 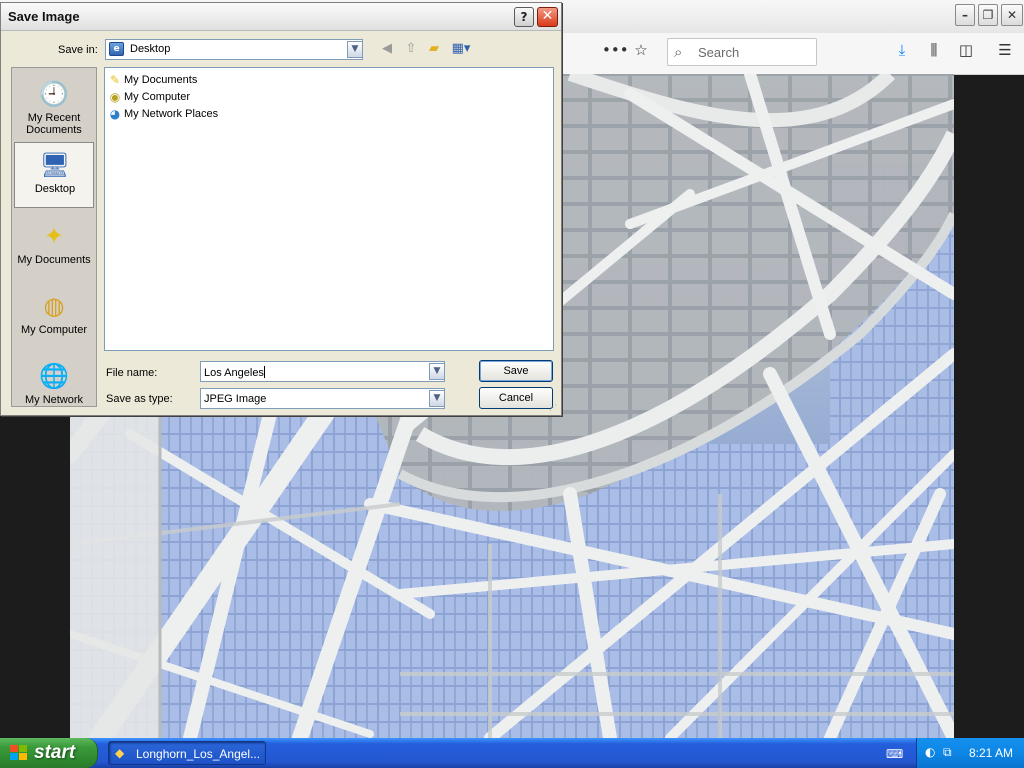 I want to click on clock: 8:21 AM, so click(x=991, y=753).